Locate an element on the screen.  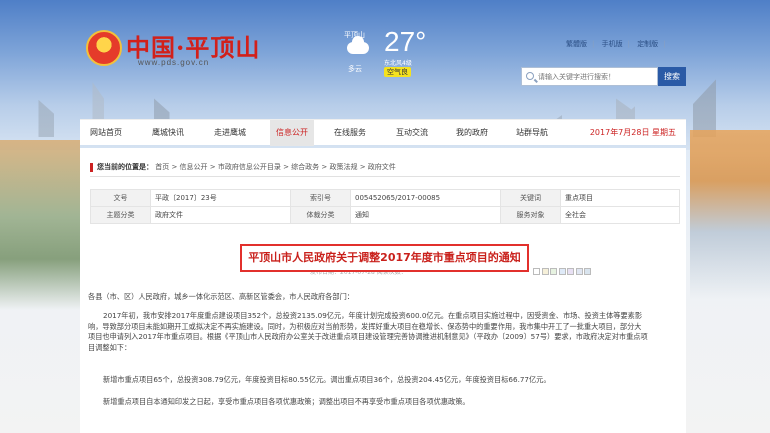
weather-temperature: 27° is located at coordinates (405, 41).